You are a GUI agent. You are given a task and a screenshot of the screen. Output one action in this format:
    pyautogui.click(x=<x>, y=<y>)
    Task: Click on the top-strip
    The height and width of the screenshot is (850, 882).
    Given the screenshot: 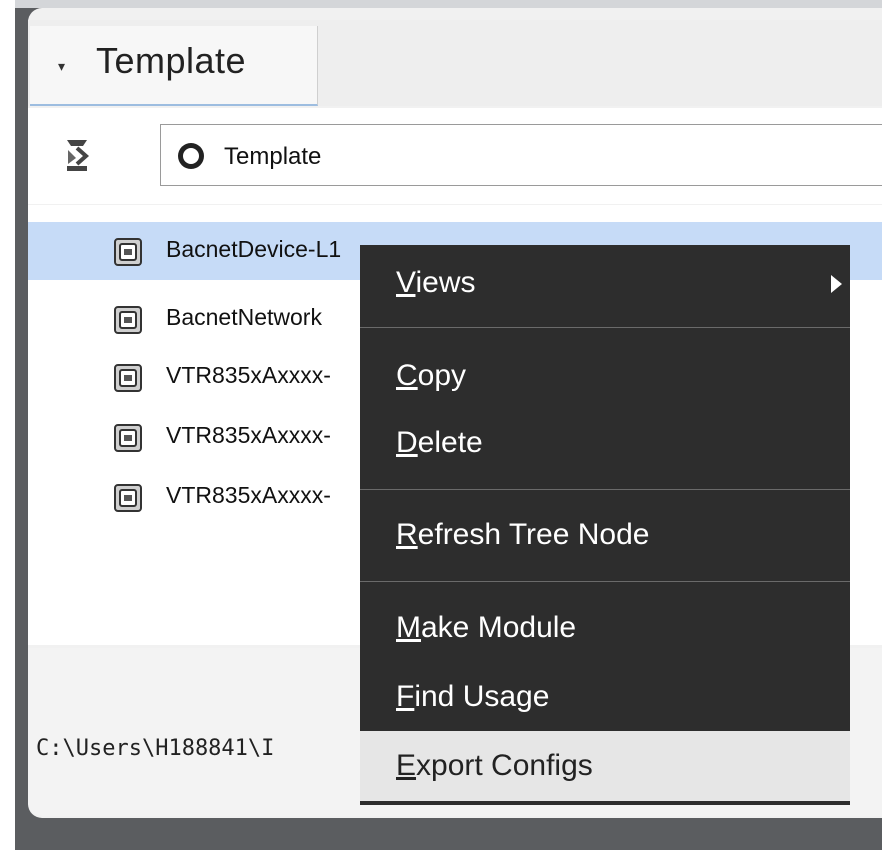 What is the action you would take?
    pyautogui.click(x=448, y=4)
    